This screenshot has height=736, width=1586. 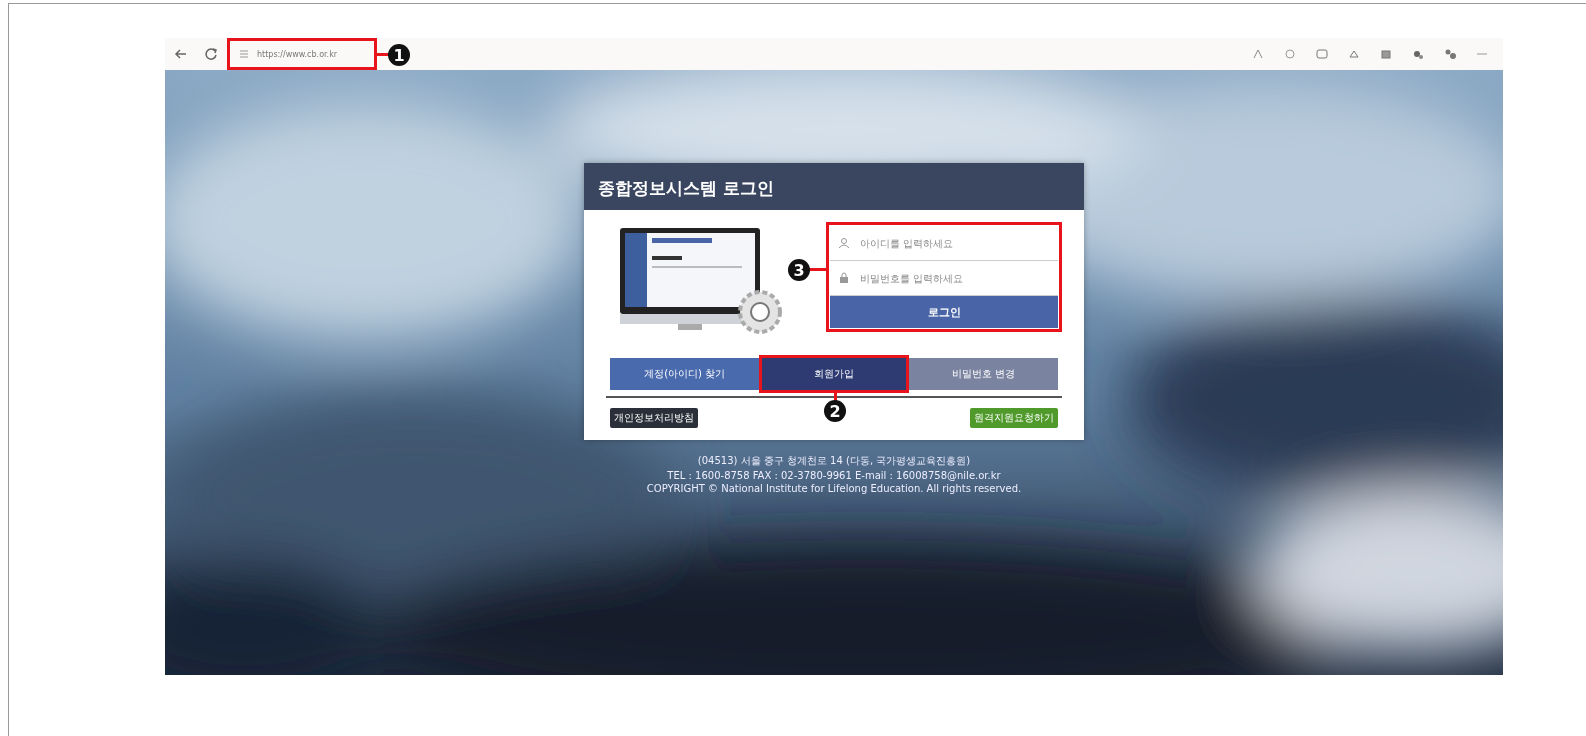 What do you see at coordinates (654, 418) in the screenshot?
I see `privacy-policy-button: 개인정보처리방침` at bounding box center [654, 418].